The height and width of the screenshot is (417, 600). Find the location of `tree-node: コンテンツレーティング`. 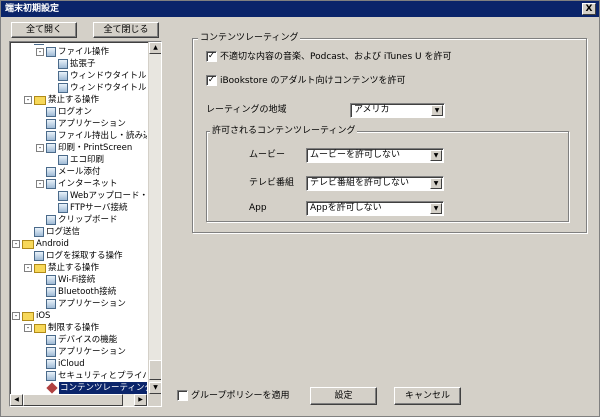

tree-node: コンテンツレーティング is located at coordinates (91, 388).